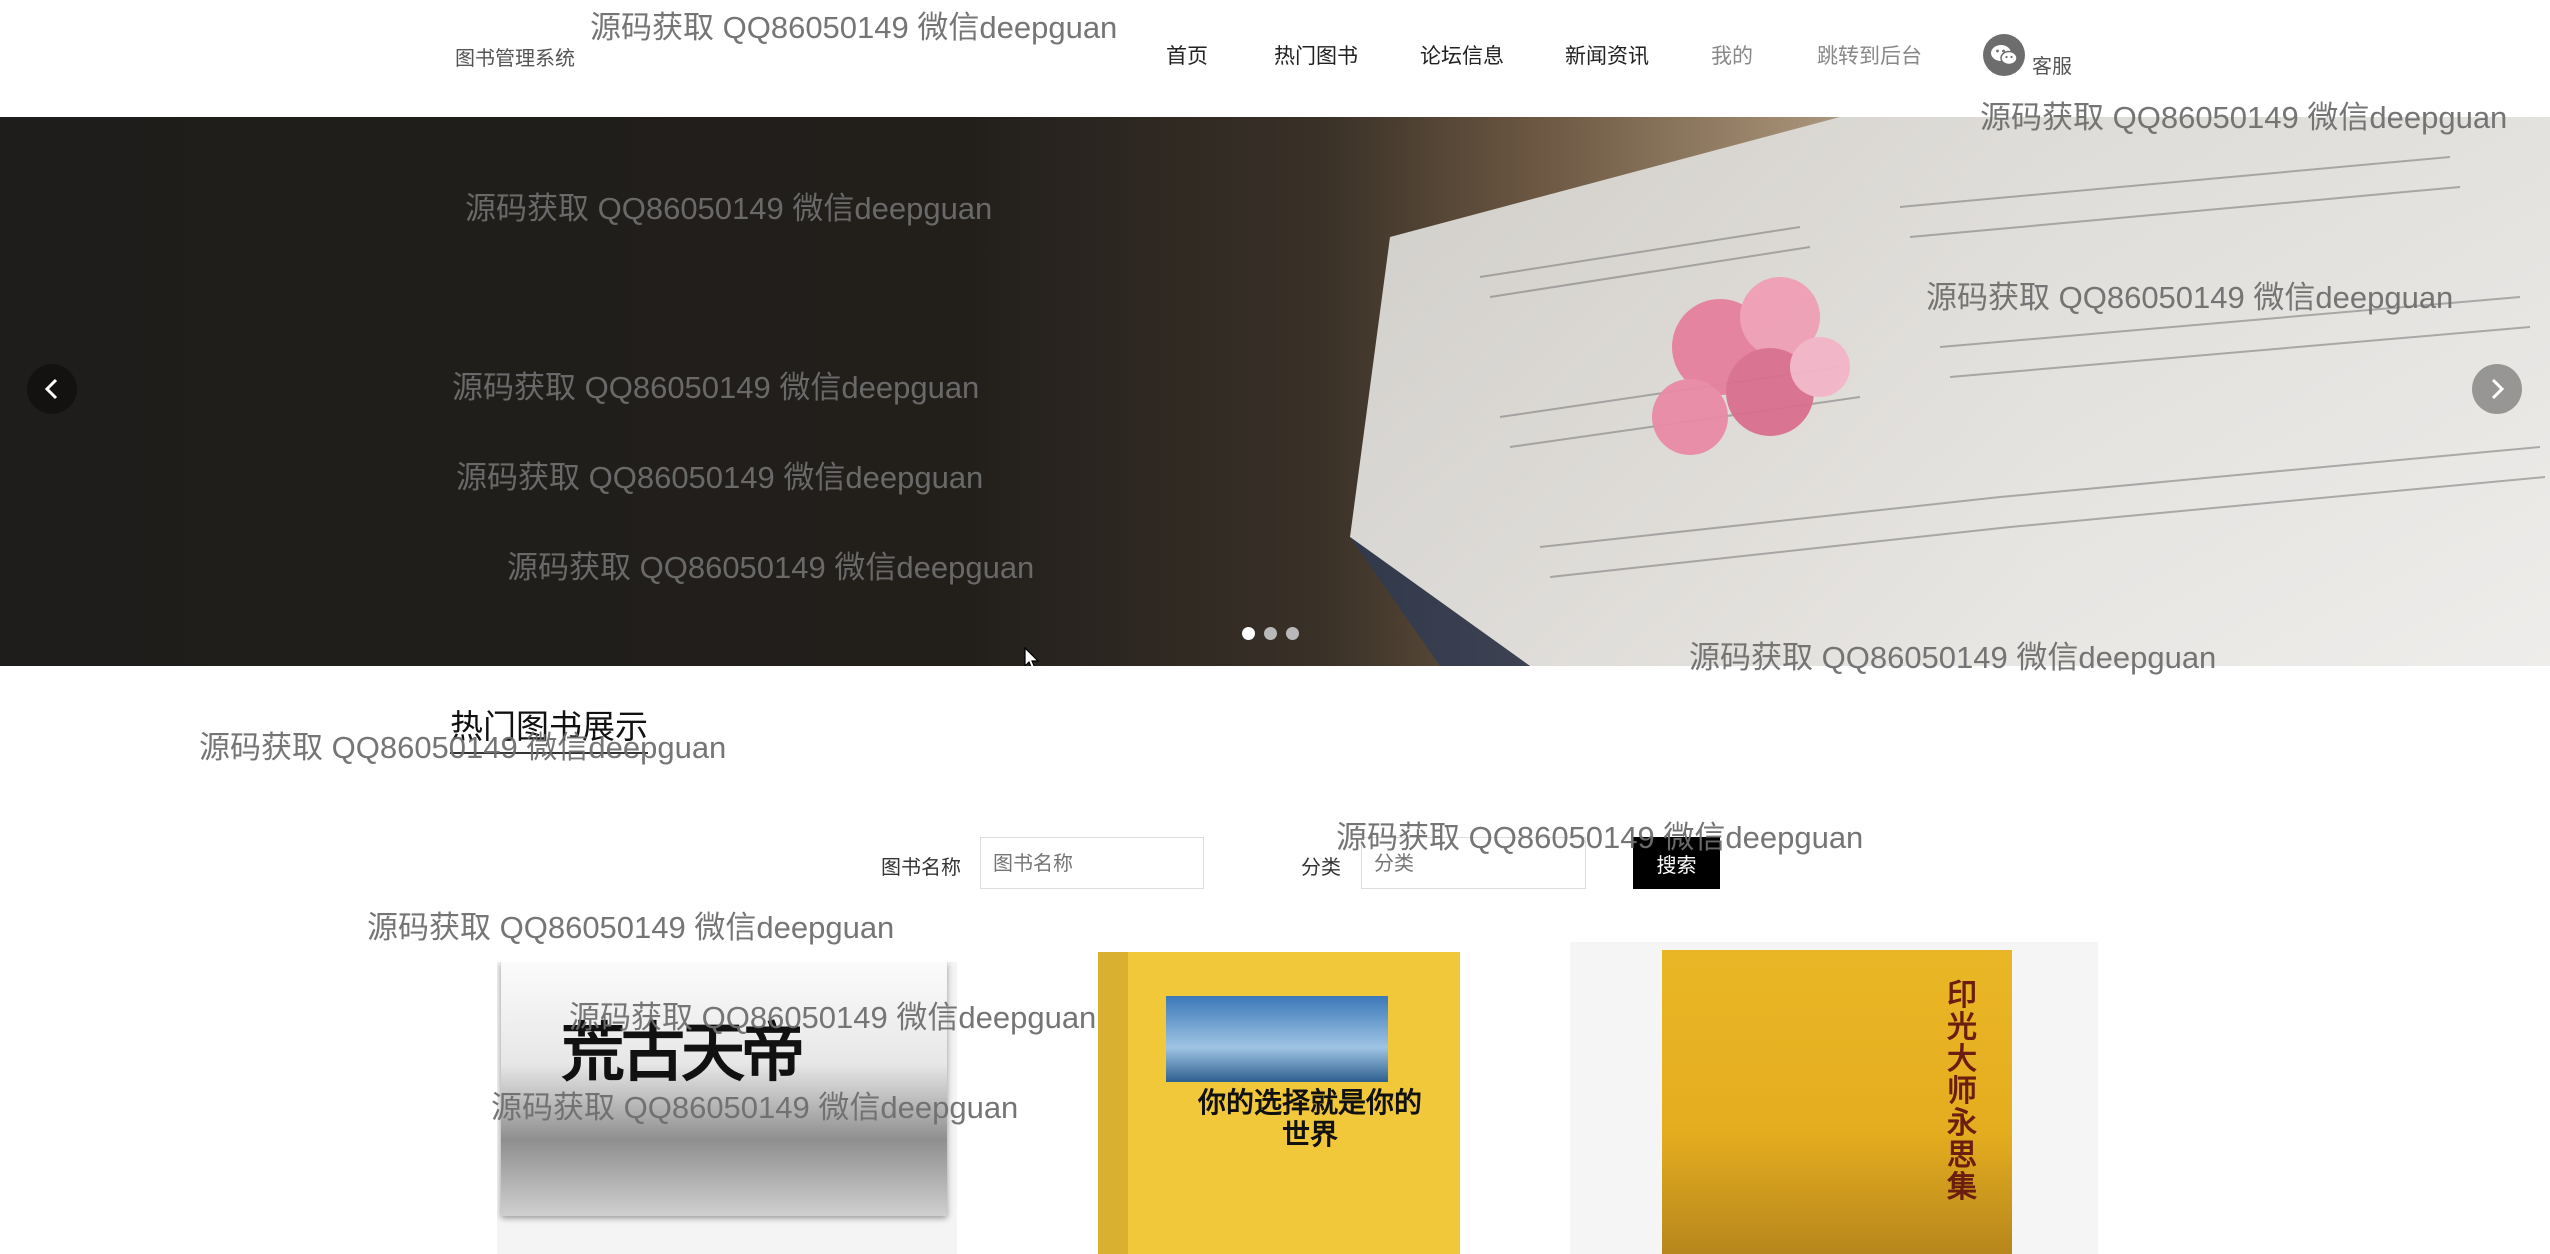 Image resolution: width=2550 pixels, height=1254 pixels. I want to click on book-cover-title-1: 荒古天帝, so click(683, 1053).